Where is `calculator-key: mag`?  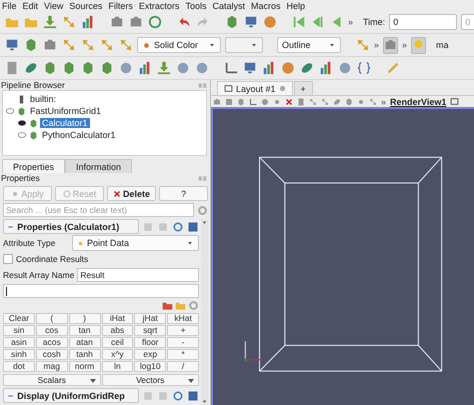
calculator-key: mag is located at coordinates (52, 366).